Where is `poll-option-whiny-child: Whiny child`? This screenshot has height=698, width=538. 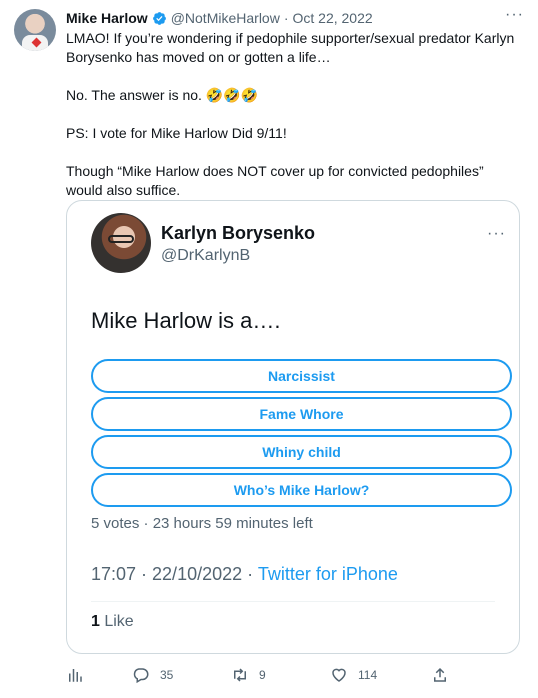 poll-option-whiny-child: Whiny child is located at coordinates (301, 452).